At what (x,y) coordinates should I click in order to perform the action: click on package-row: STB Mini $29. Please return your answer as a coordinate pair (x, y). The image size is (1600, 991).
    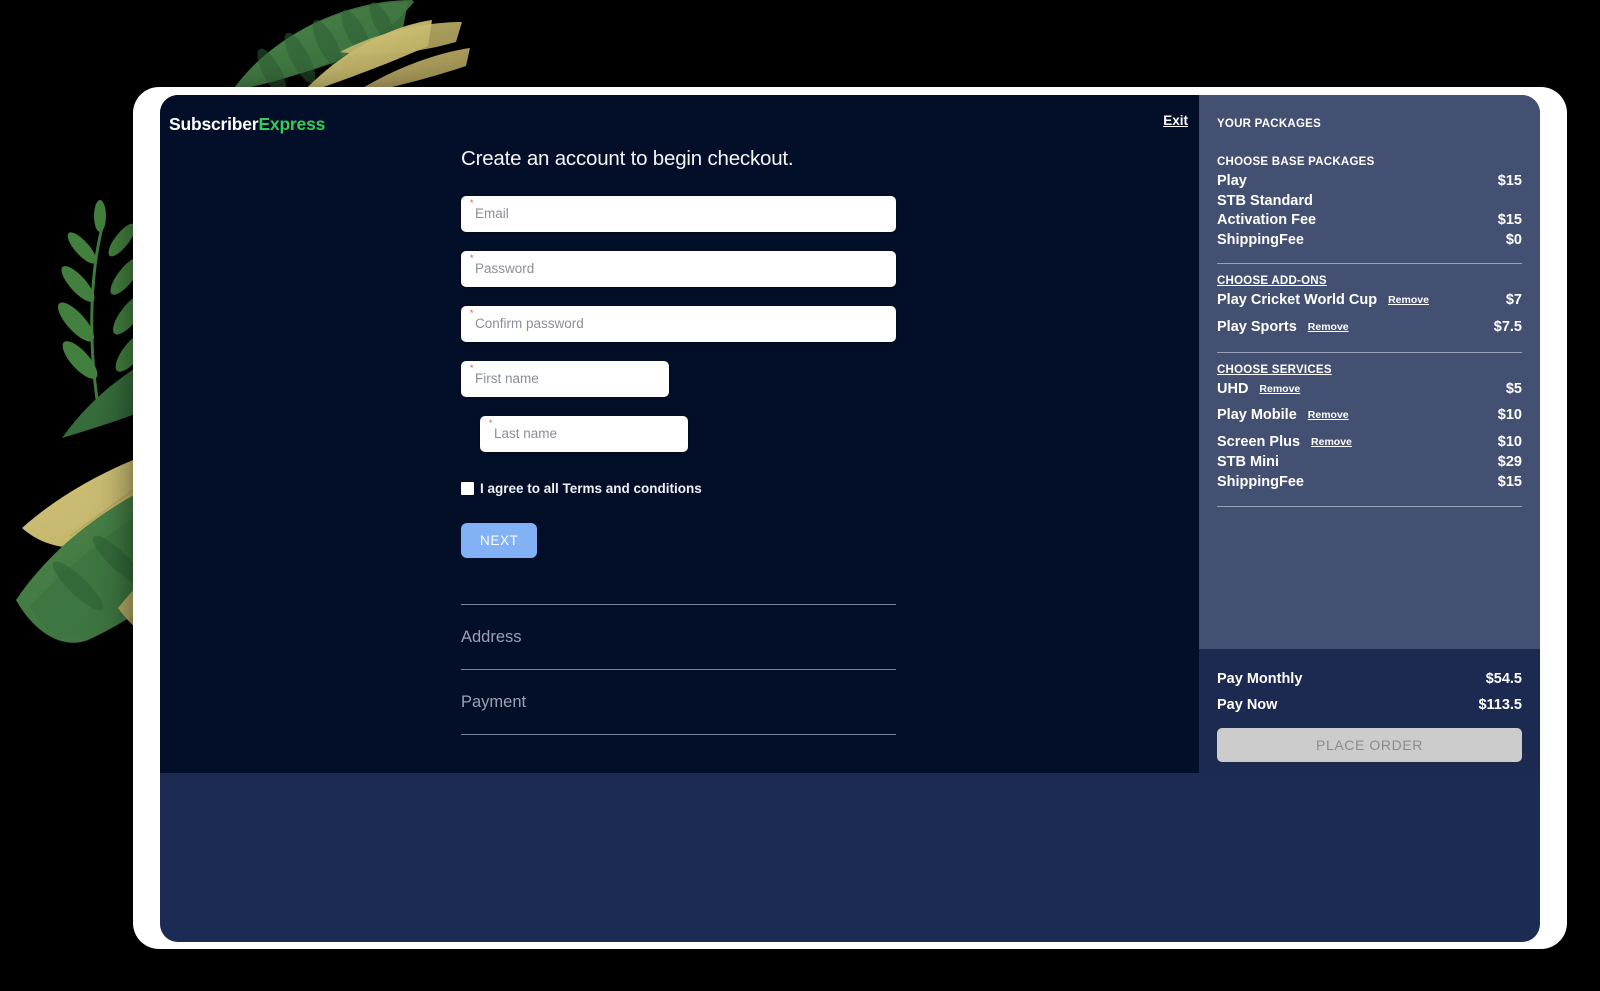
    Looking at the image, I should click on (1369, 463).